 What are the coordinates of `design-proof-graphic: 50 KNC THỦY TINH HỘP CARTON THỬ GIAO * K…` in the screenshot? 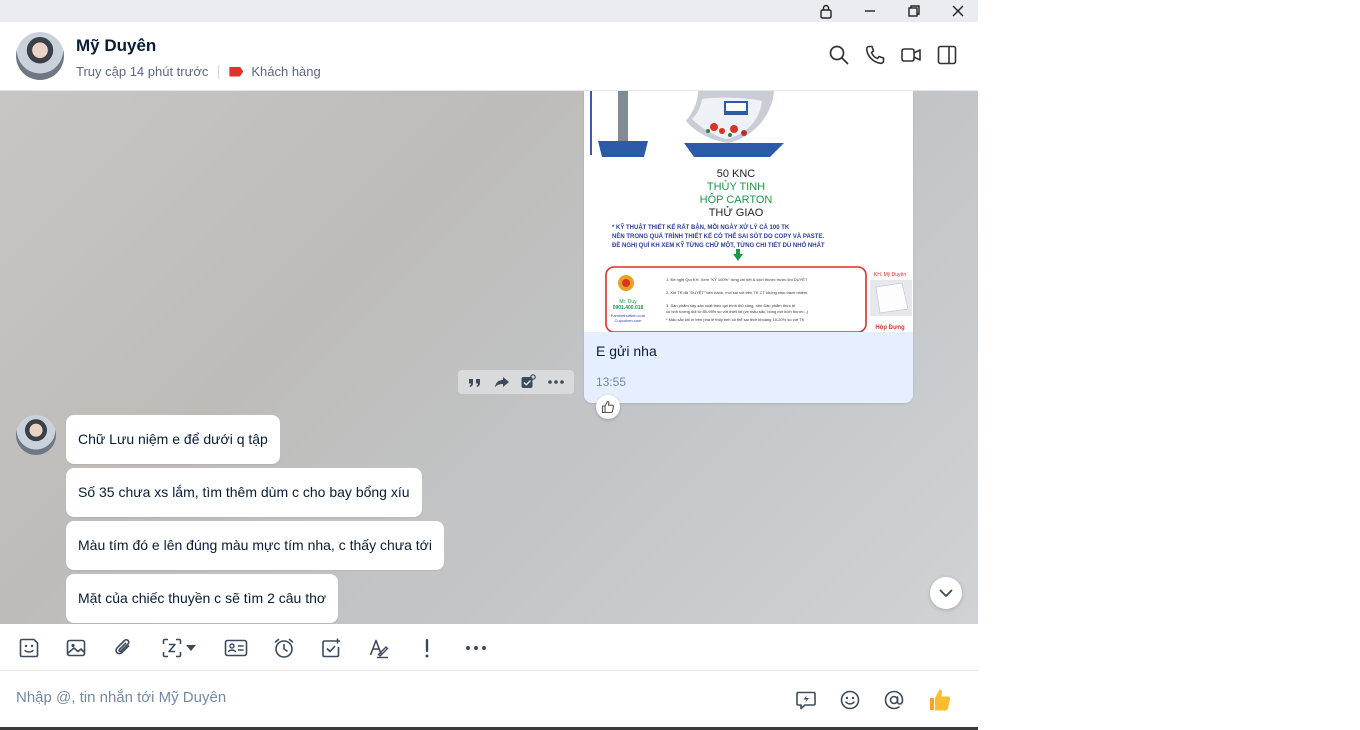 It's located at (748, 211).